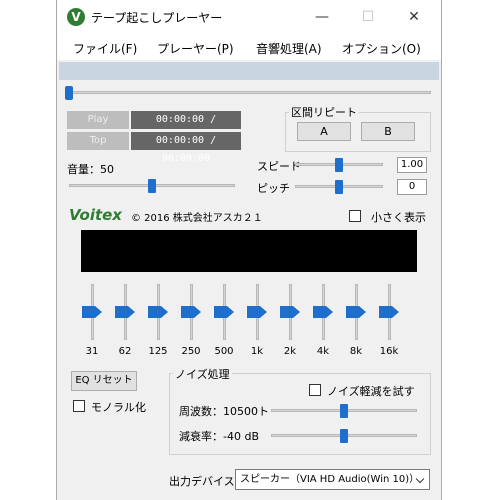 This screenshot has width=500, height=500. I want to click on eq-thumb-16k, so click(389, 312).